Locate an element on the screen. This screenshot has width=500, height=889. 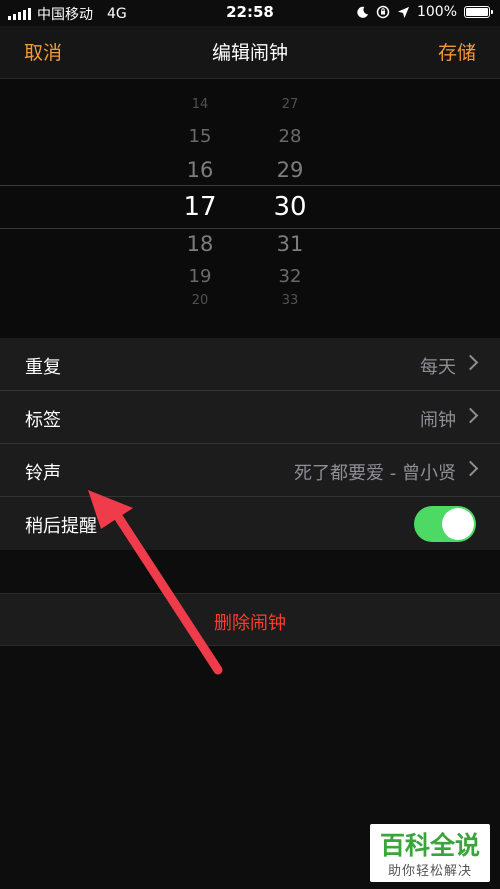
sound-label: 铃声 is located at coordinates (43, 473).